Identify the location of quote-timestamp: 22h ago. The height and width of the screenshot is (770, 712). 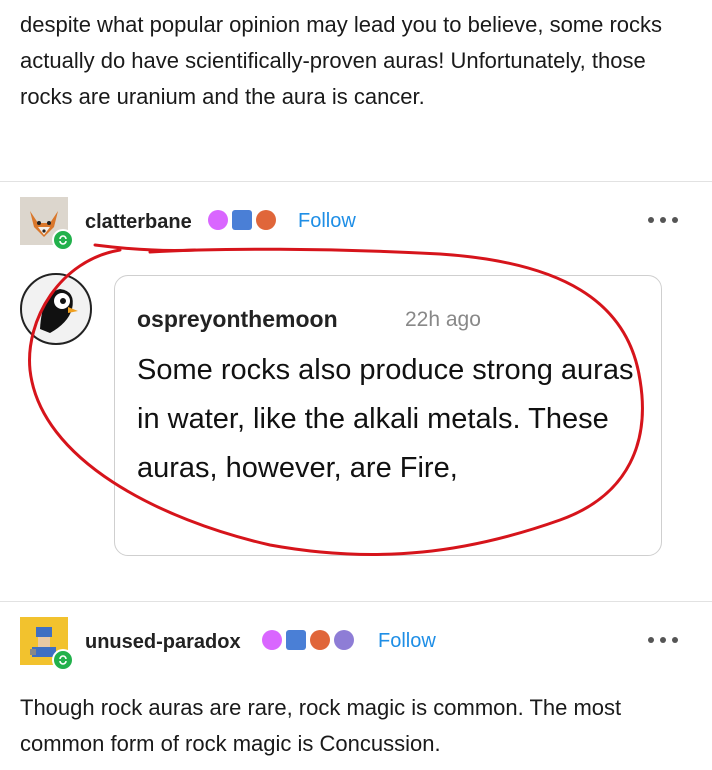
(443, 319).